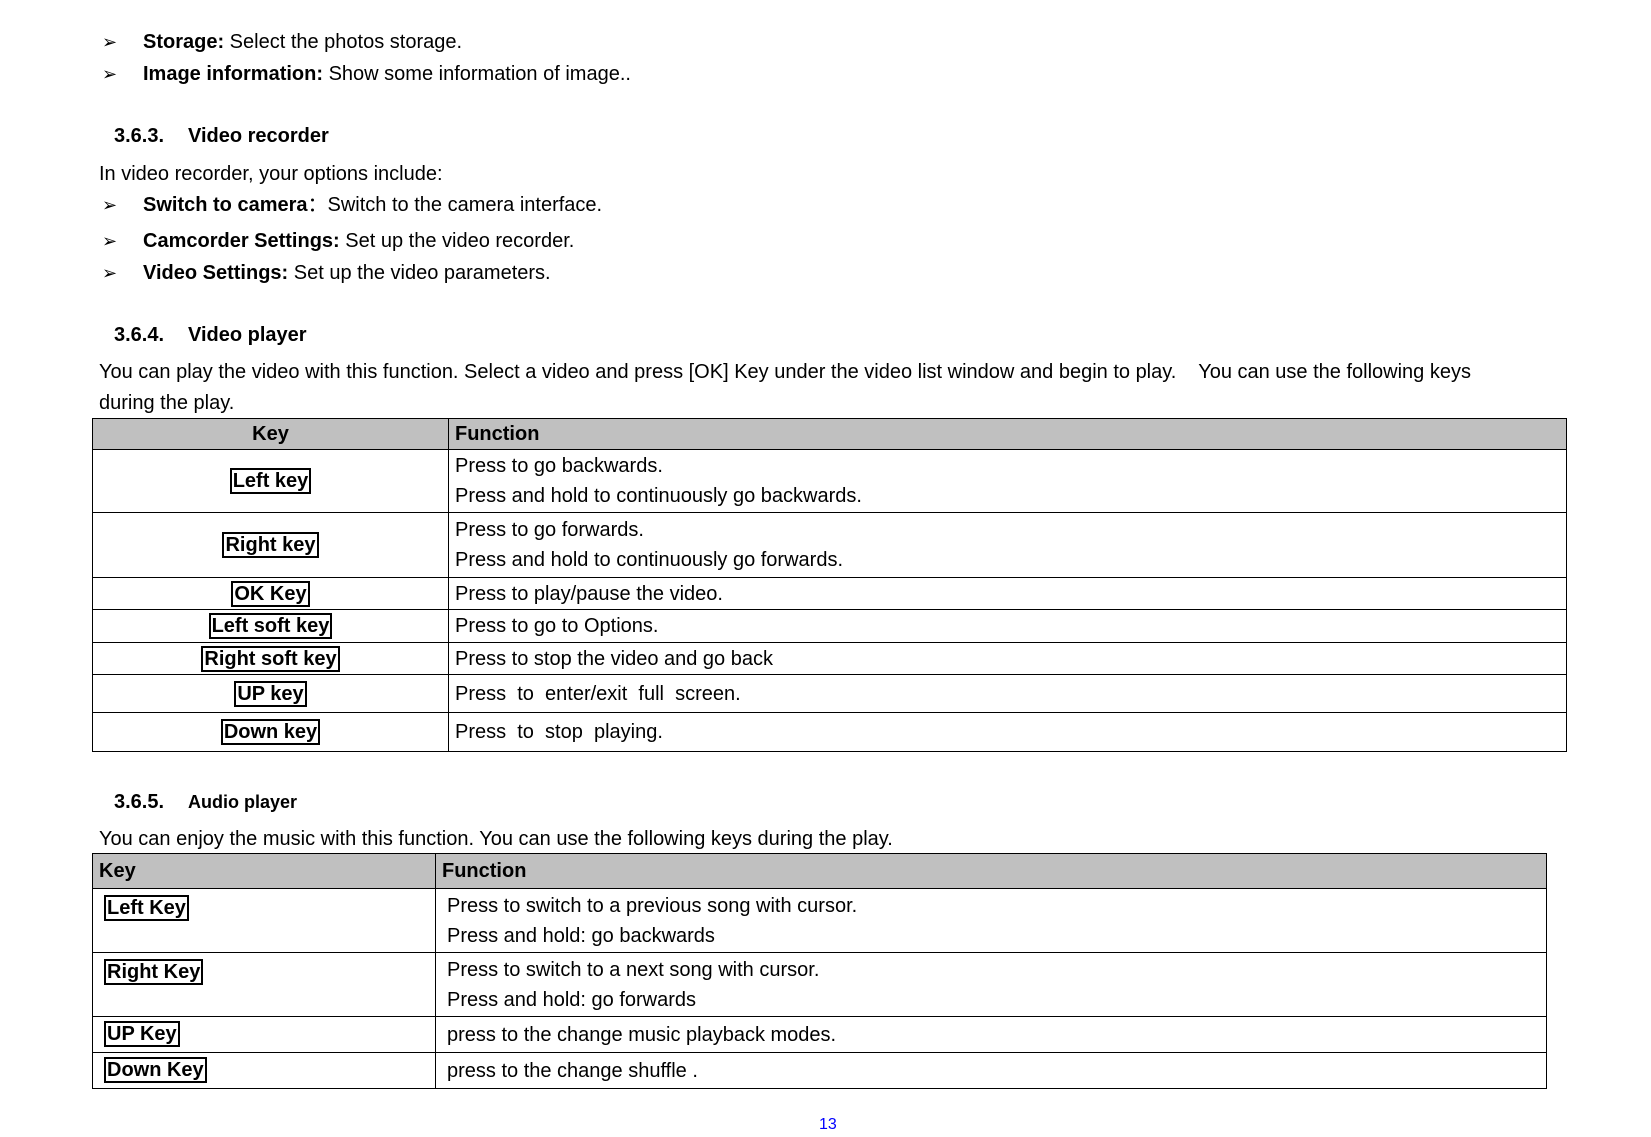  I want to click on bullet-desc: Set up the video parameters., so click(419, 273).